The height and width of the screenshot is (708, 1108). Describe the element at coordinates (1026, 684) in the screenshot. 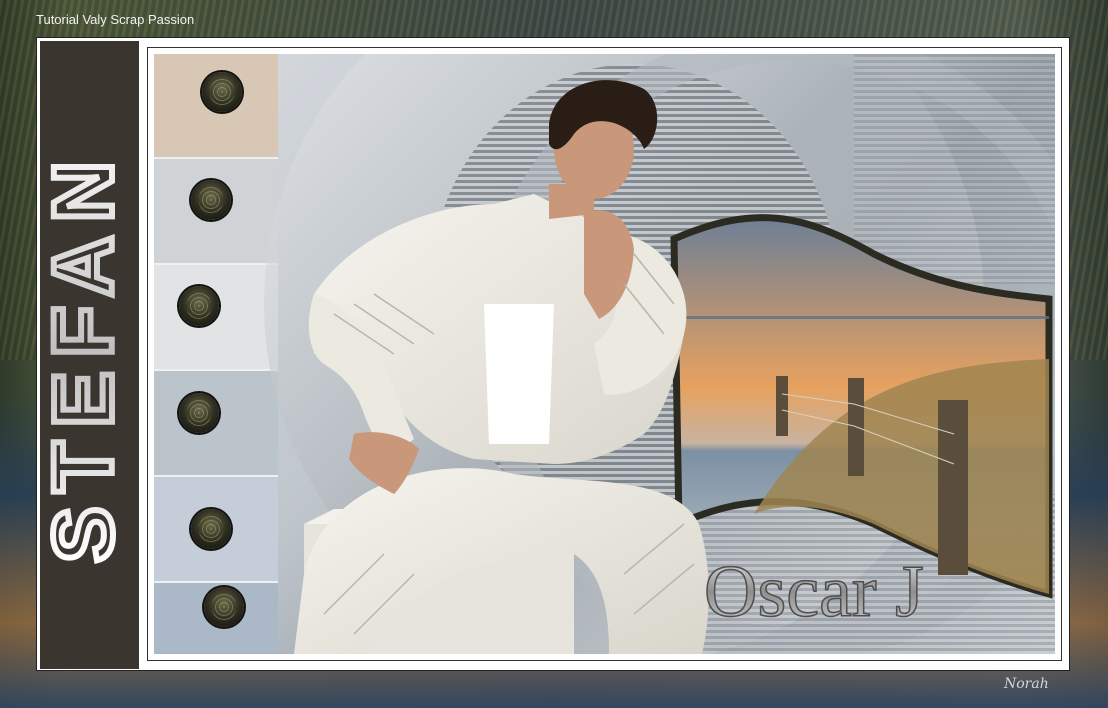

I see `artist-signature: Norah` at that location.